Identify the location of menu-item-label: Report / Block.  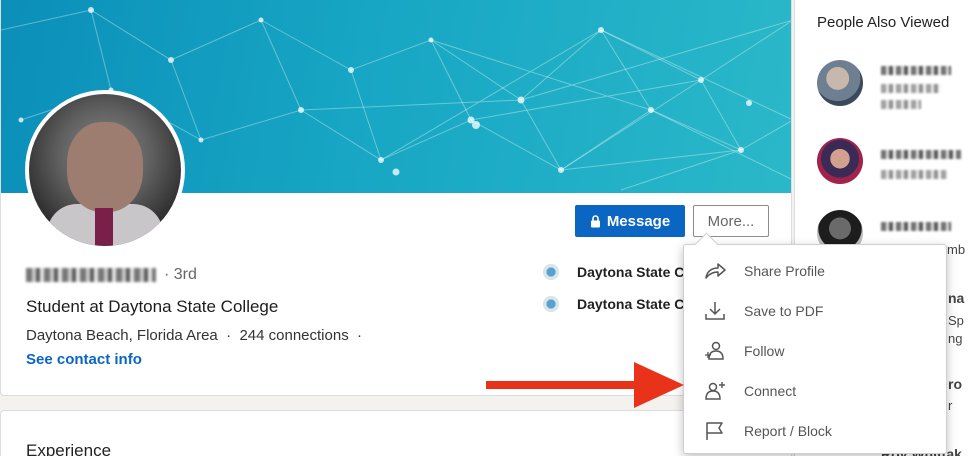
(788, 431).